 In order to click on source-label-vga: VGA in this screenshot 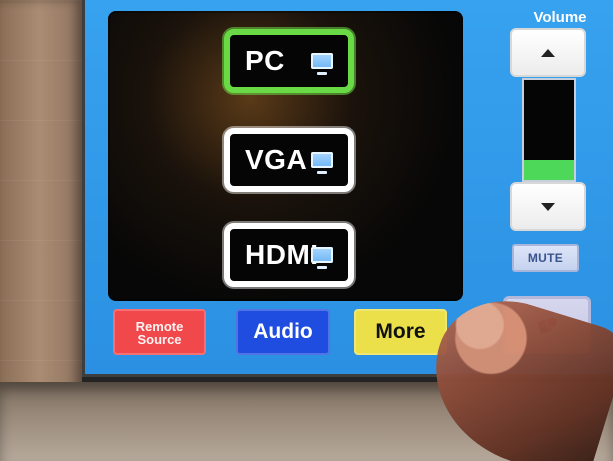, I will do `click(276, 159)`.